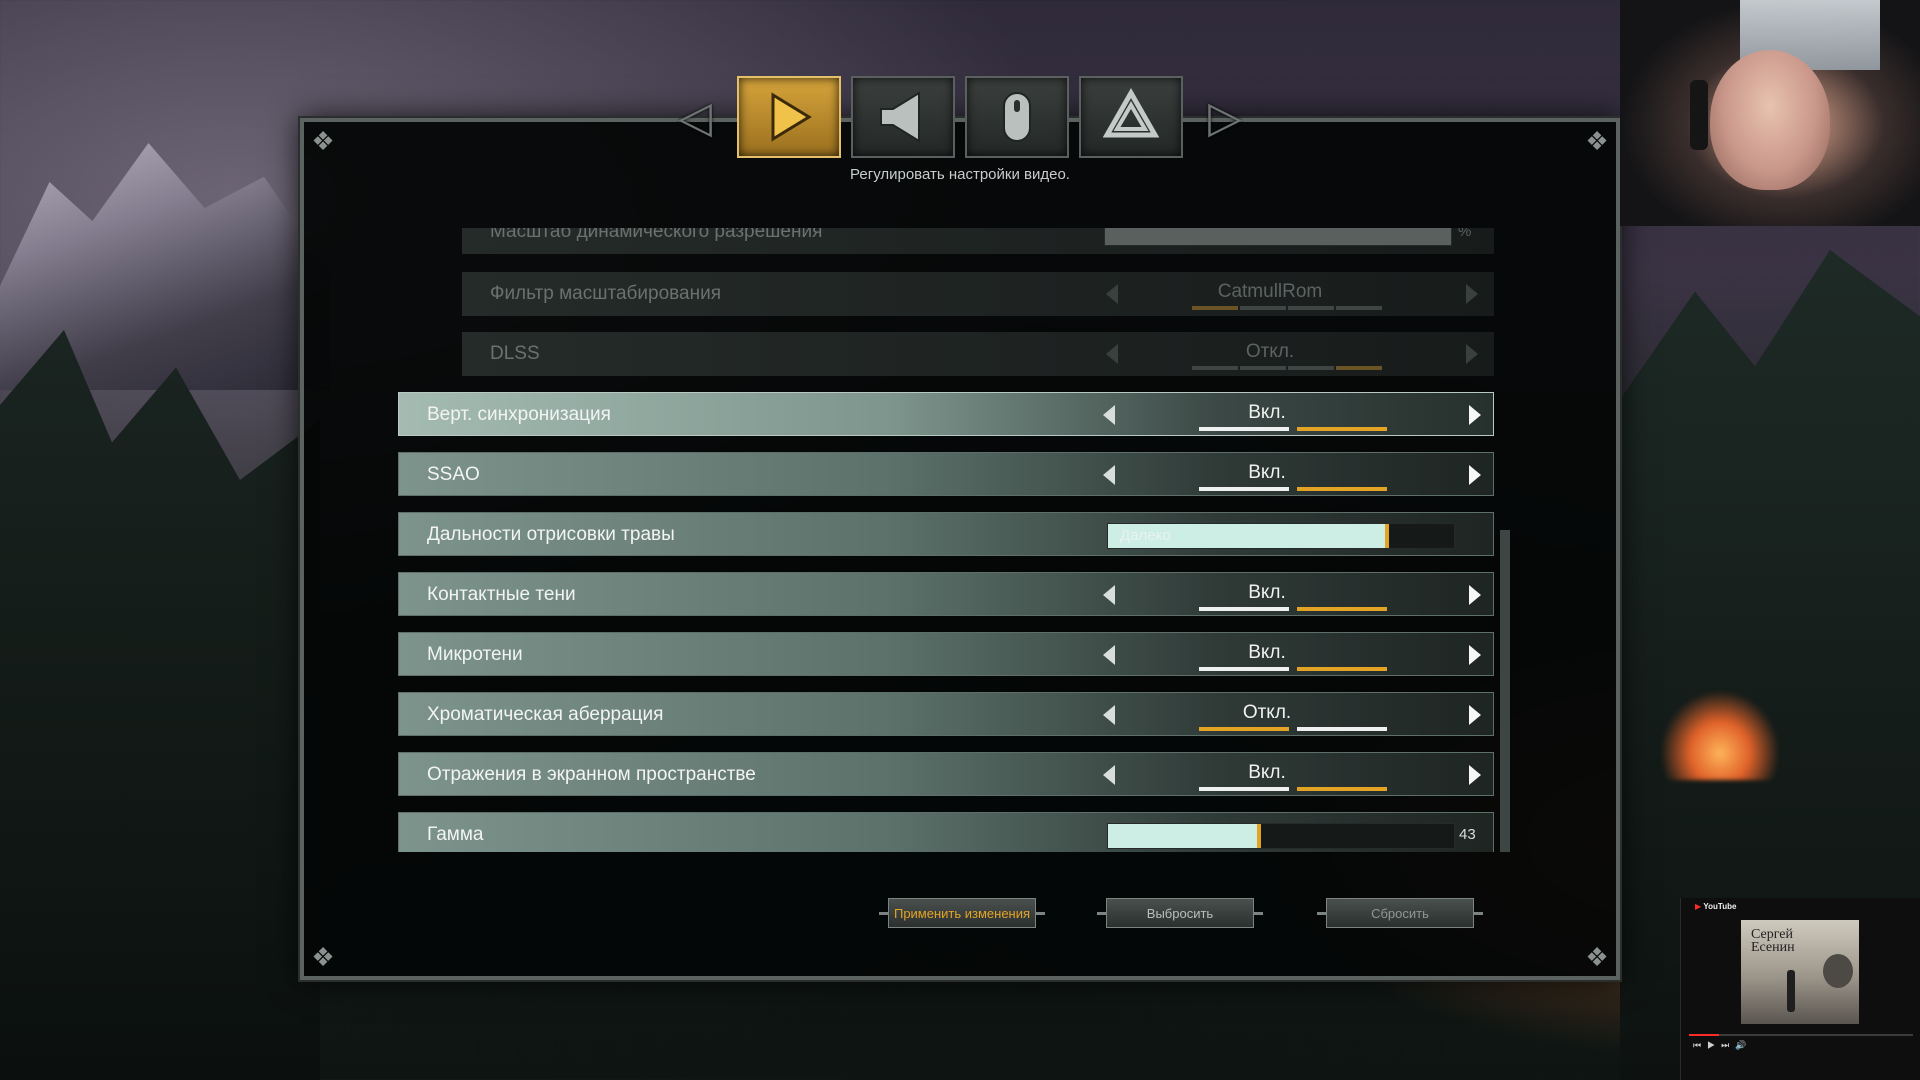 The image size is (1920, 1080). What do you see at coordinates (946, 594) in the screenshot?
I see `setting-row-contact-shadows: Контактные тени Вкл.` at bounding box center [946, 594].